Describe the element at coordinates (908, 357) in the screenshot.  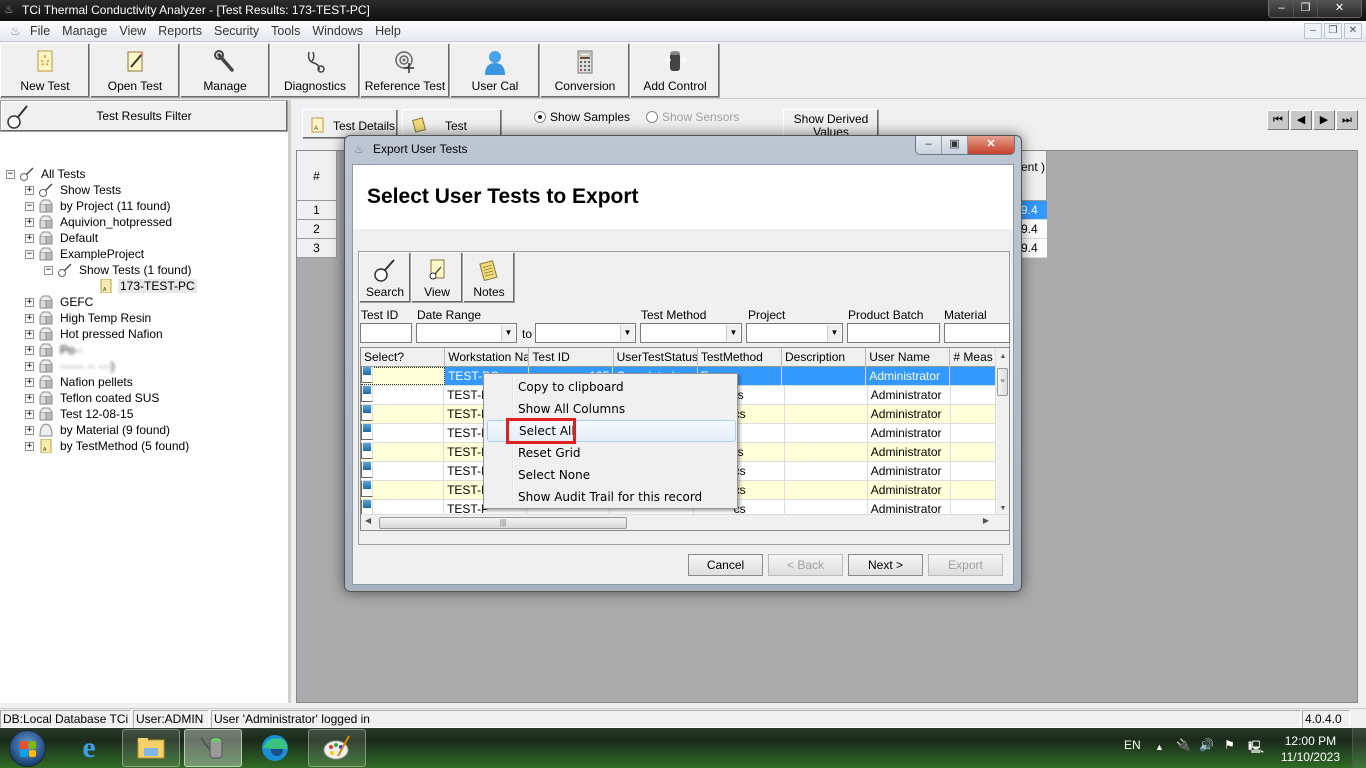
I see `column-header: User Name` at that location.